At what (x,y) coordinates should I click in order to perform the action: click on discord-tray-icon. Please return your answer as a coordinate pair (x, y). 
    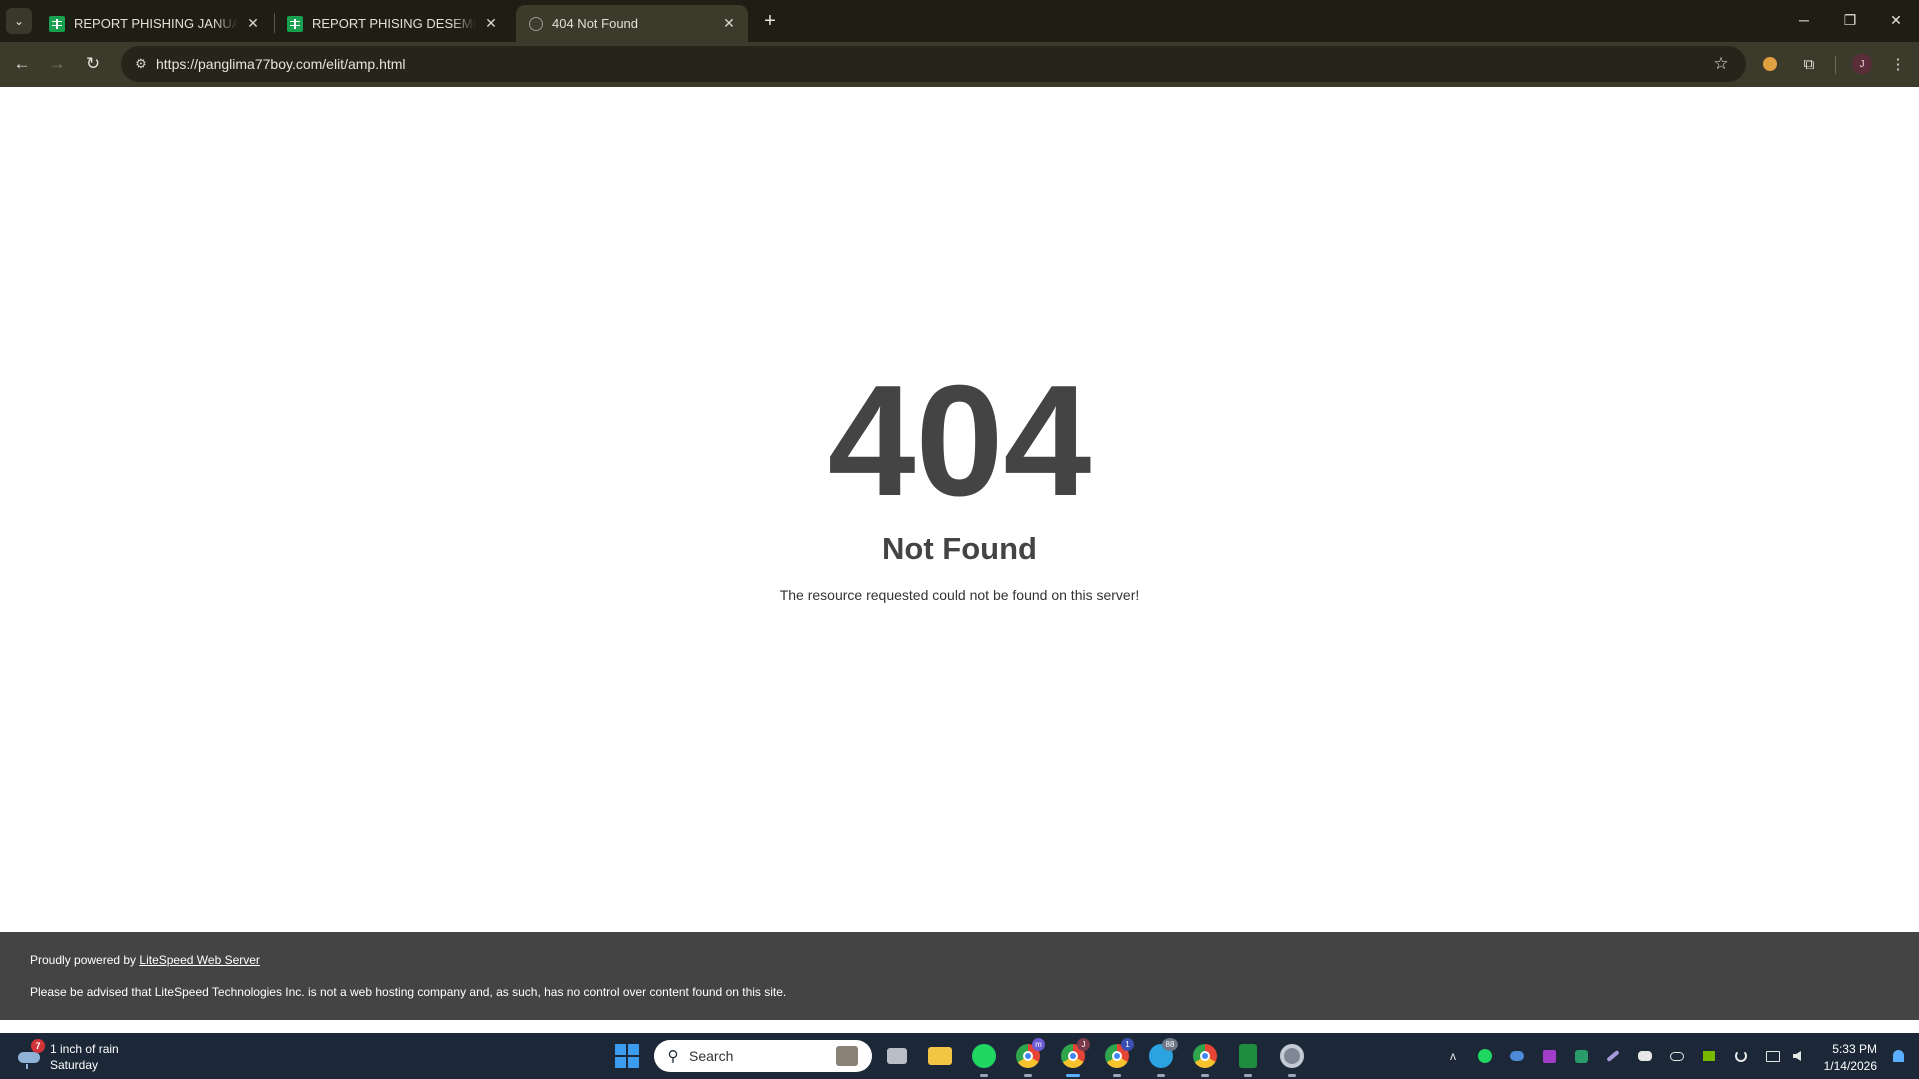
    Looking at the image, I should click on (1645, 1056).